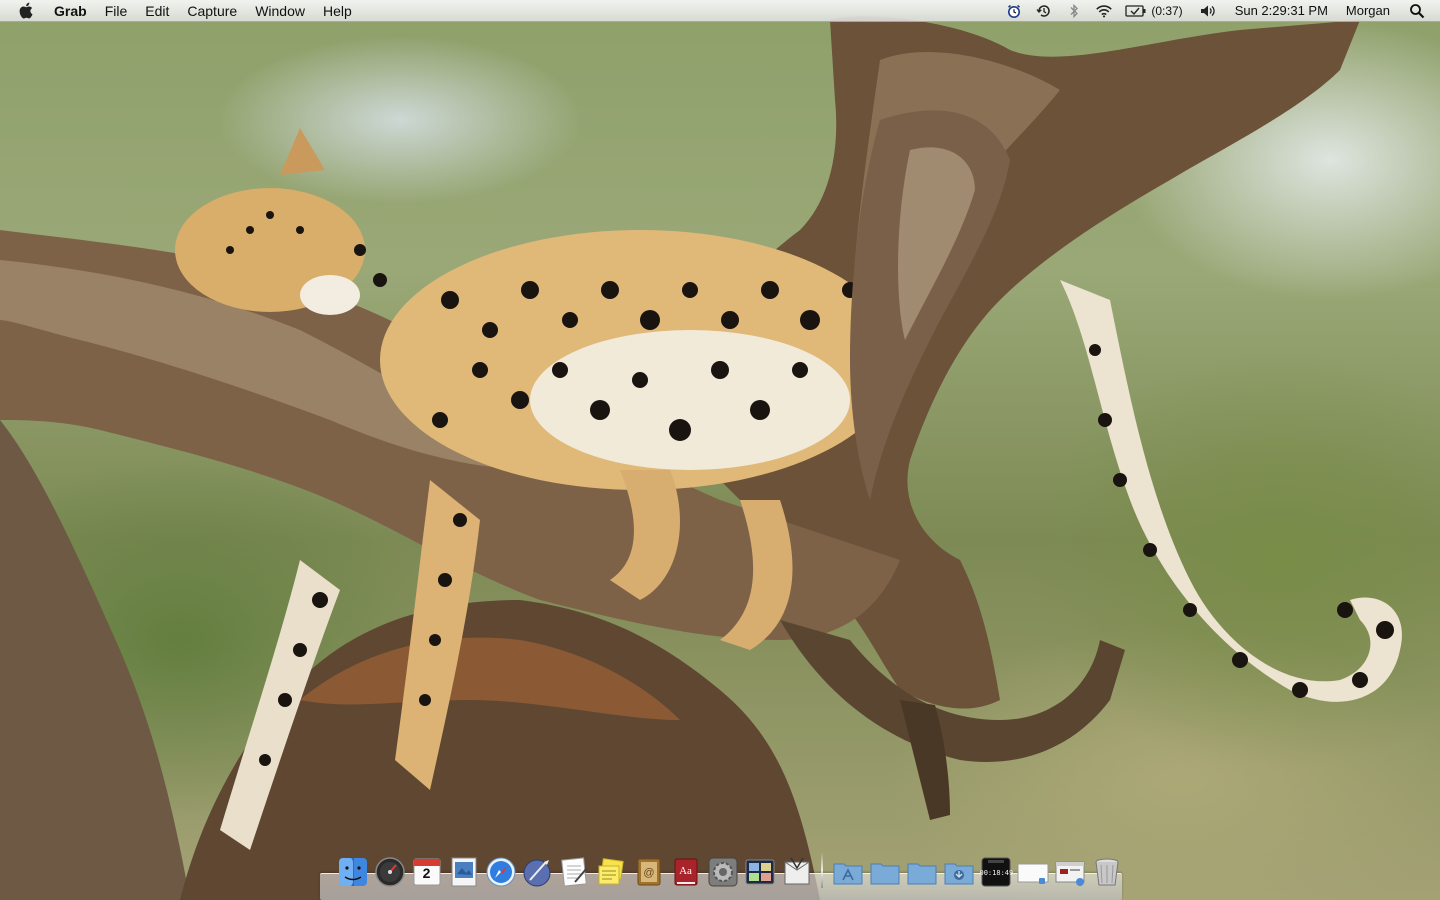 The image size is (1440, 900). I want to click on dock-items: 2 @ Aa 00:18:49, so click(729, 870).